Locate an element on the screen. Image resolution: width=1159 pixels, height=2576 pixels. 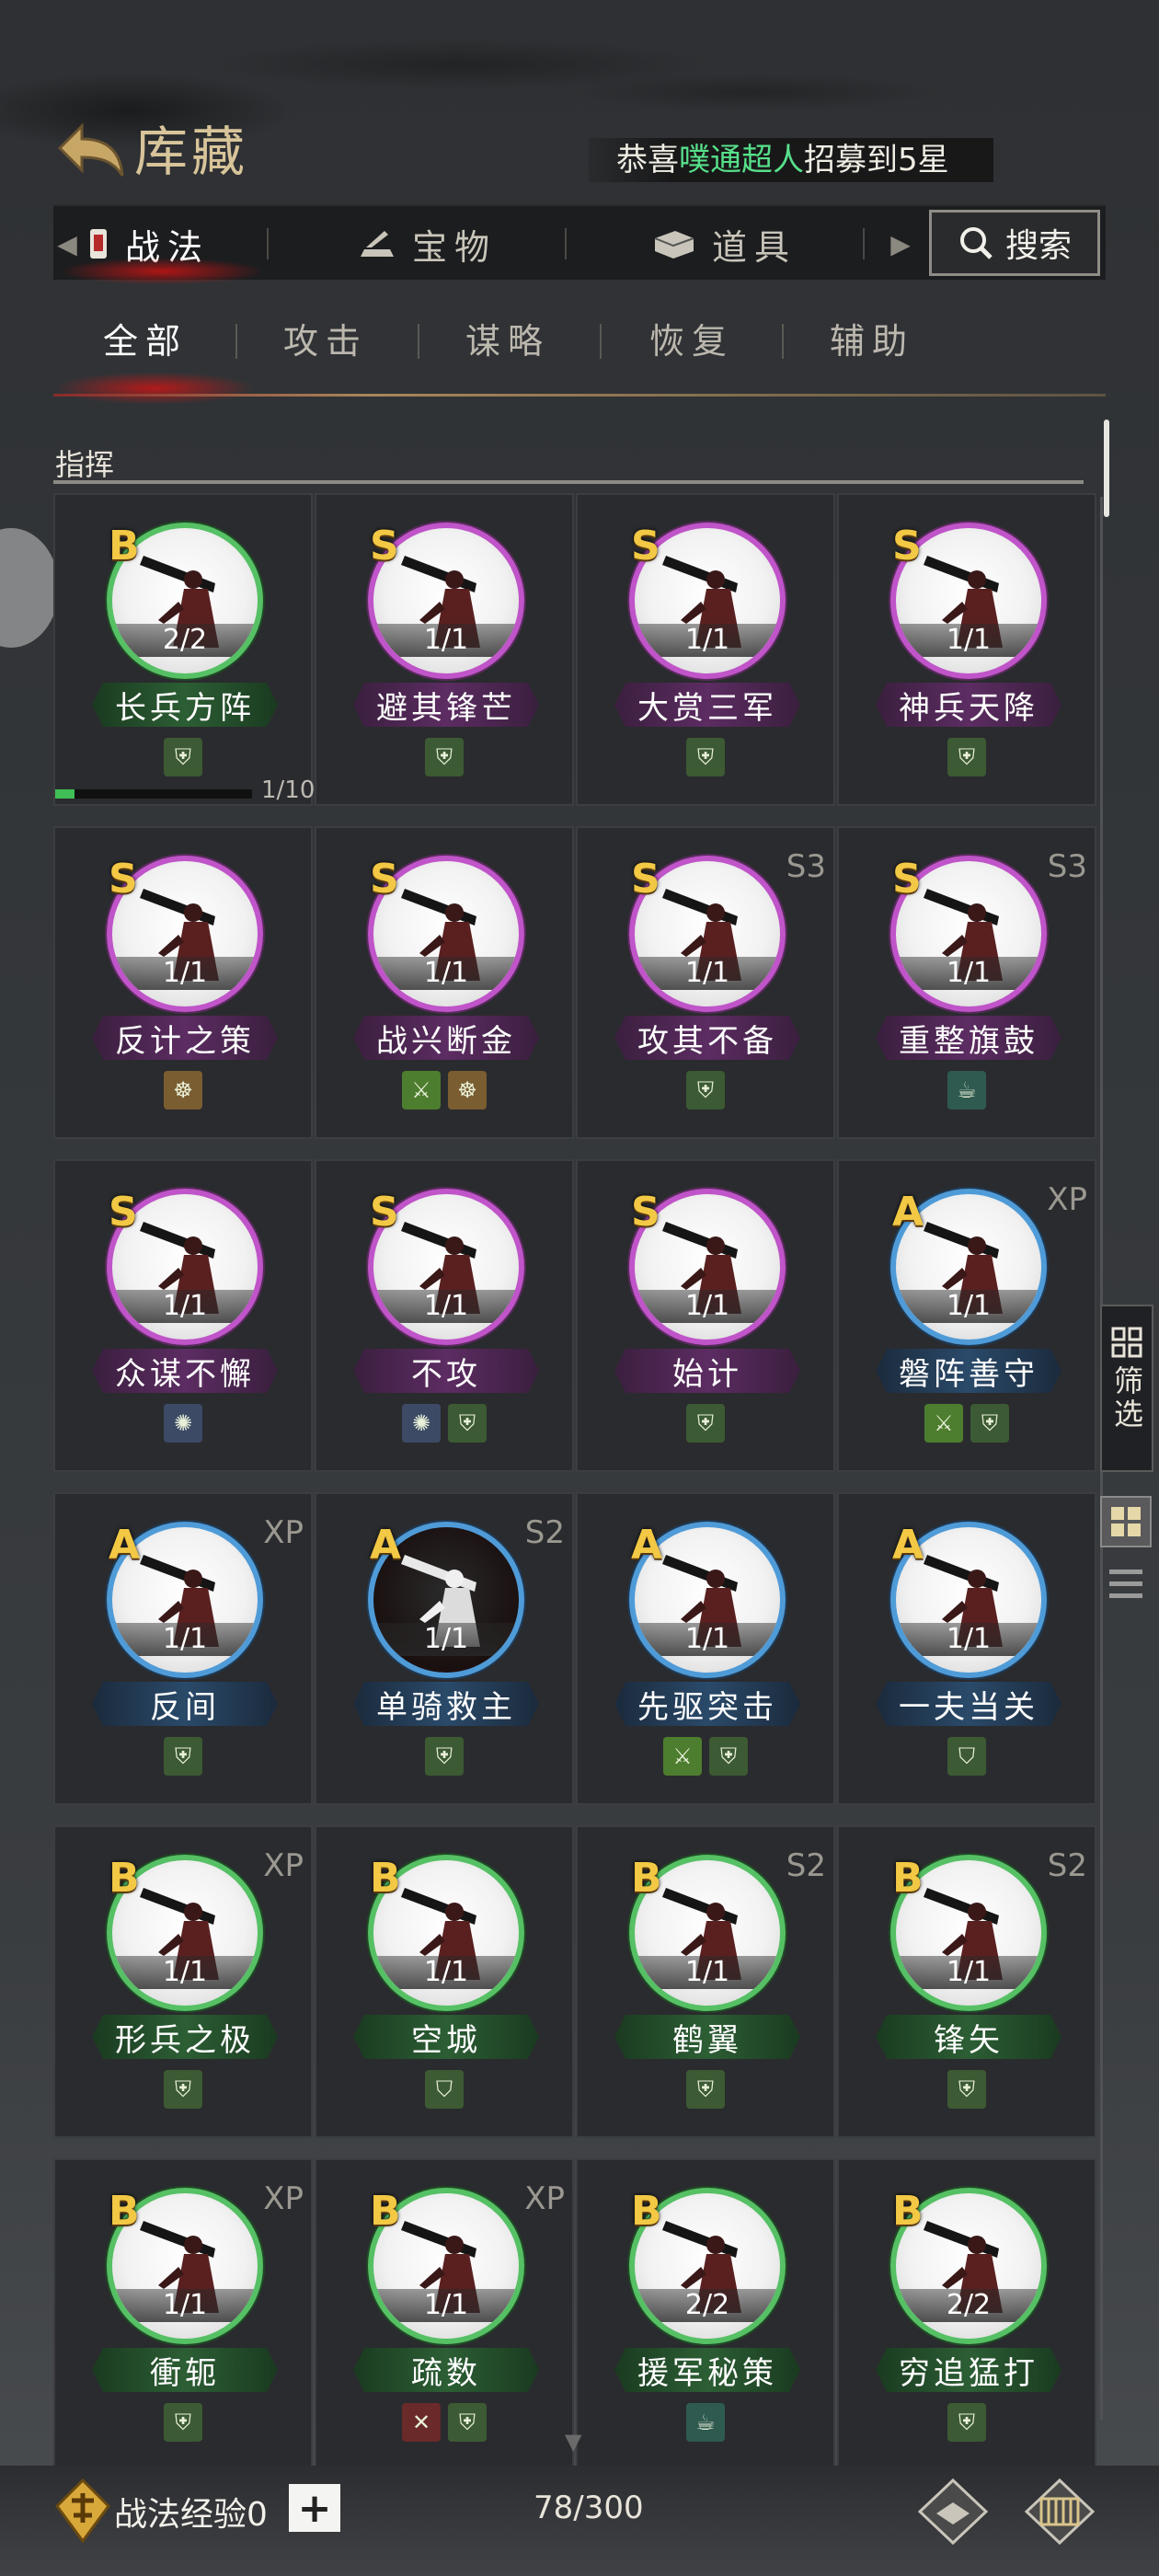
announce-prefix: 恭喜 is located at coordinates (647, 160).